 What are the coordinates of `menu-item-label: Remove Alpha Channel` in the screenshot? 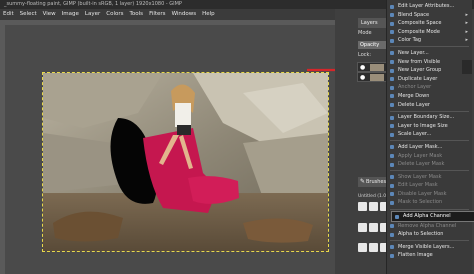 It's located at (427, 225).